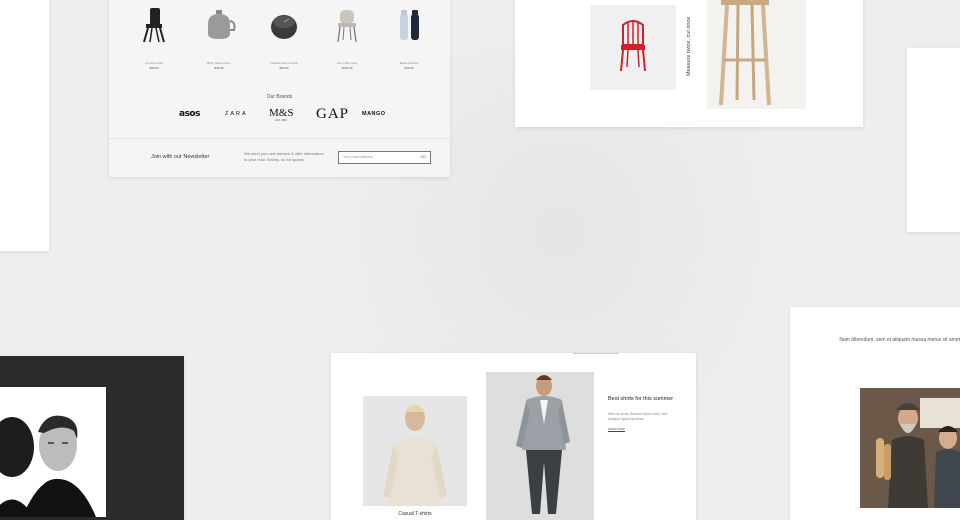 The width and height of the screenshot is (960, 520). I want to click on newsletter-placeholder: Your email address, so click(358, 157).